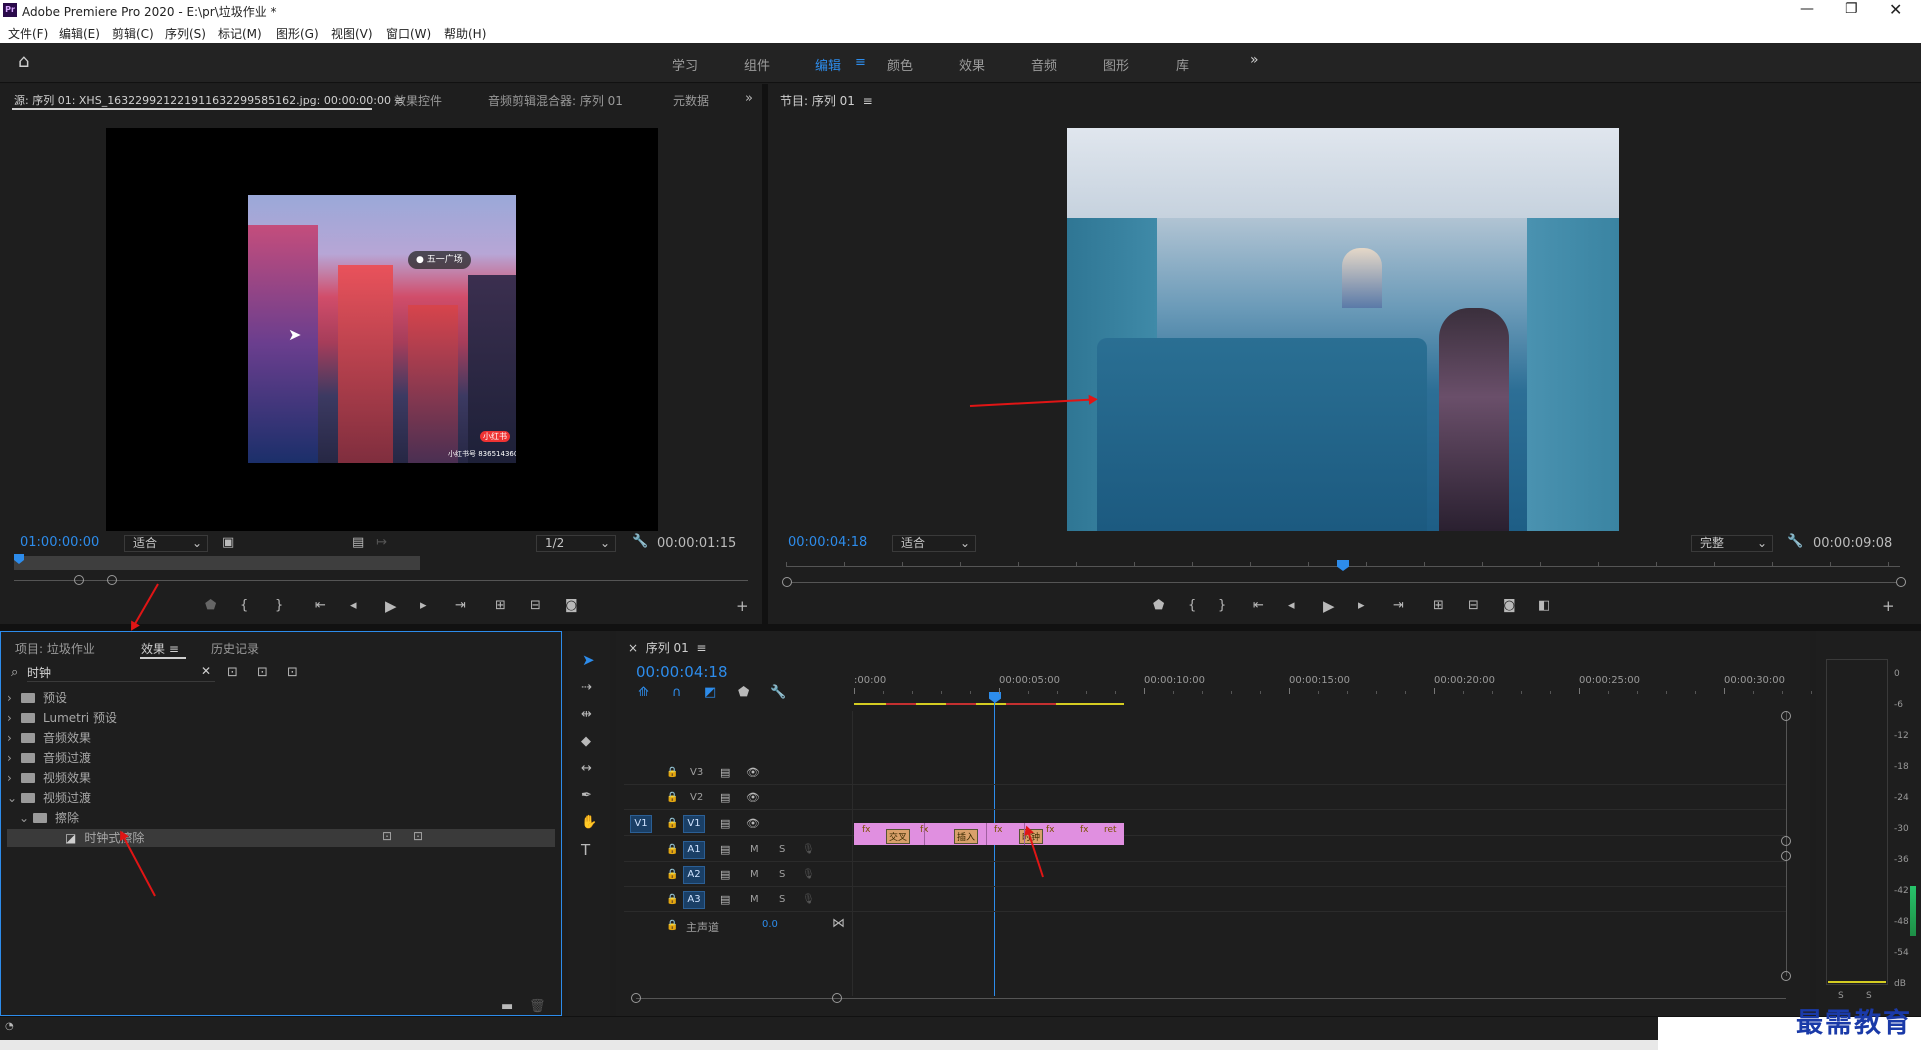 The image size is (1921, 1050). I want to click on drag-video-icon: ▤, so click(358, 543).